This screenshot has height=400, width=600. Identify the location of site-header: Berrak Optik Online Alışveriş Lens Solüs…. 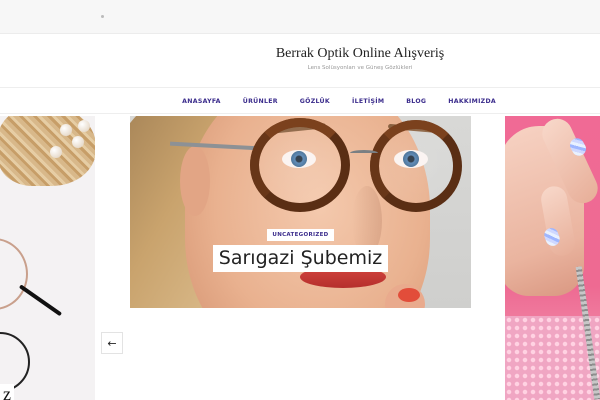
(300, 61).